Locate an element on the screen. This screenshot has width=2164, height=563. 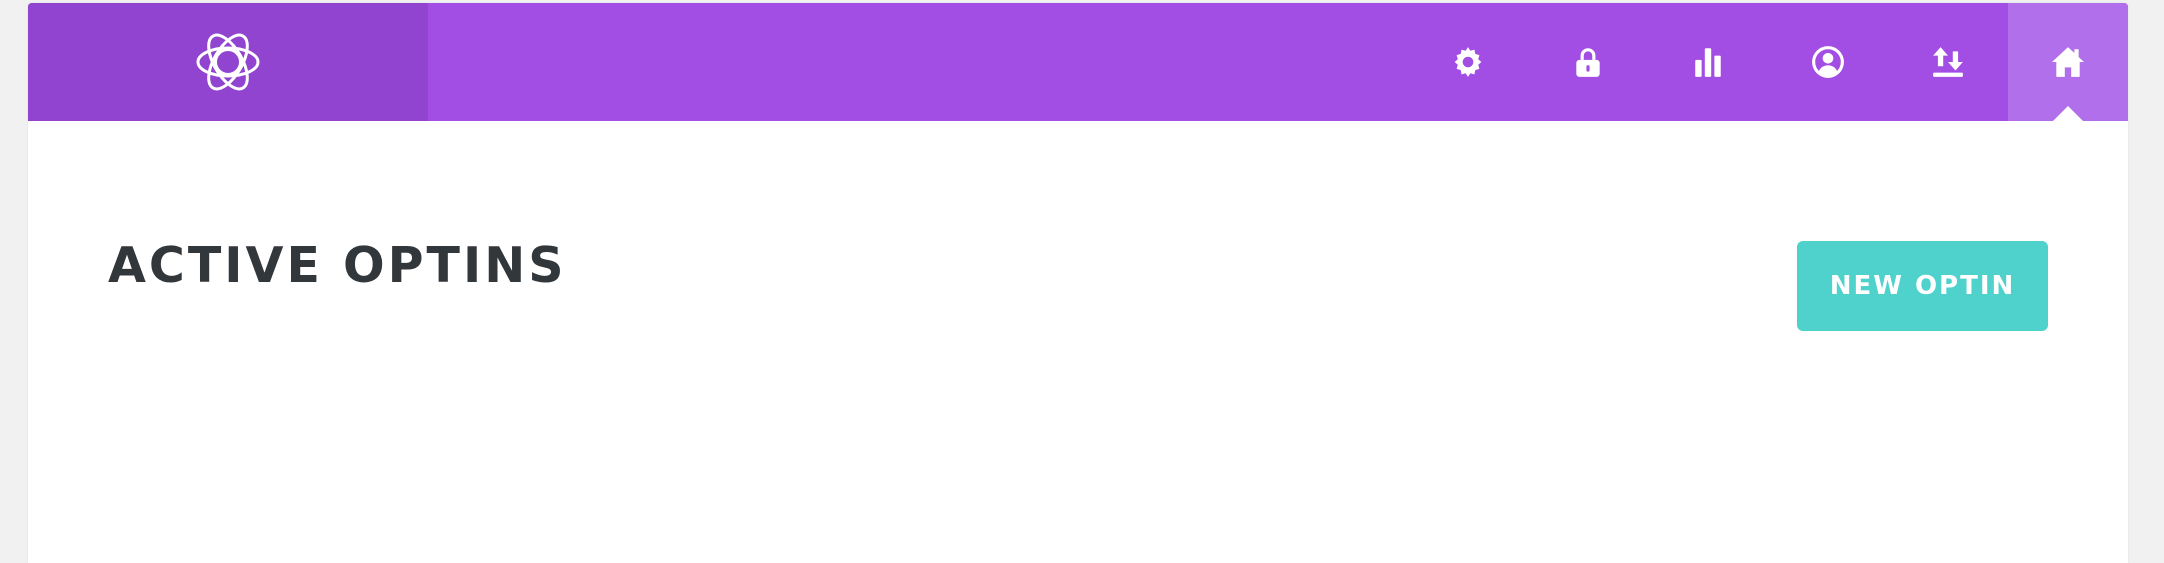
nav-account is located at coordinates (1828, 62).